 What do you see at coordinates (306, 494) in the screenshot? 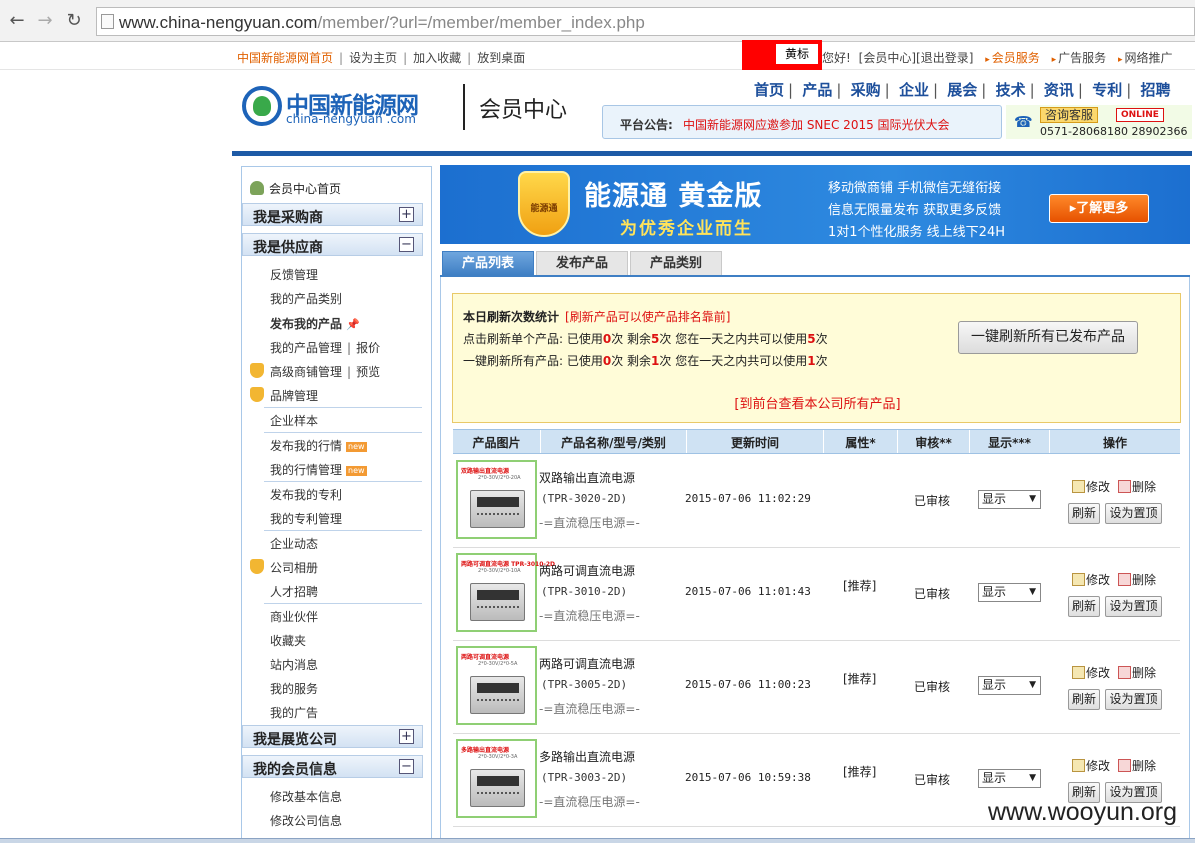
I see `sidebar-item-publish-patent: 发布我的专利` at bounding box center [306, 494].